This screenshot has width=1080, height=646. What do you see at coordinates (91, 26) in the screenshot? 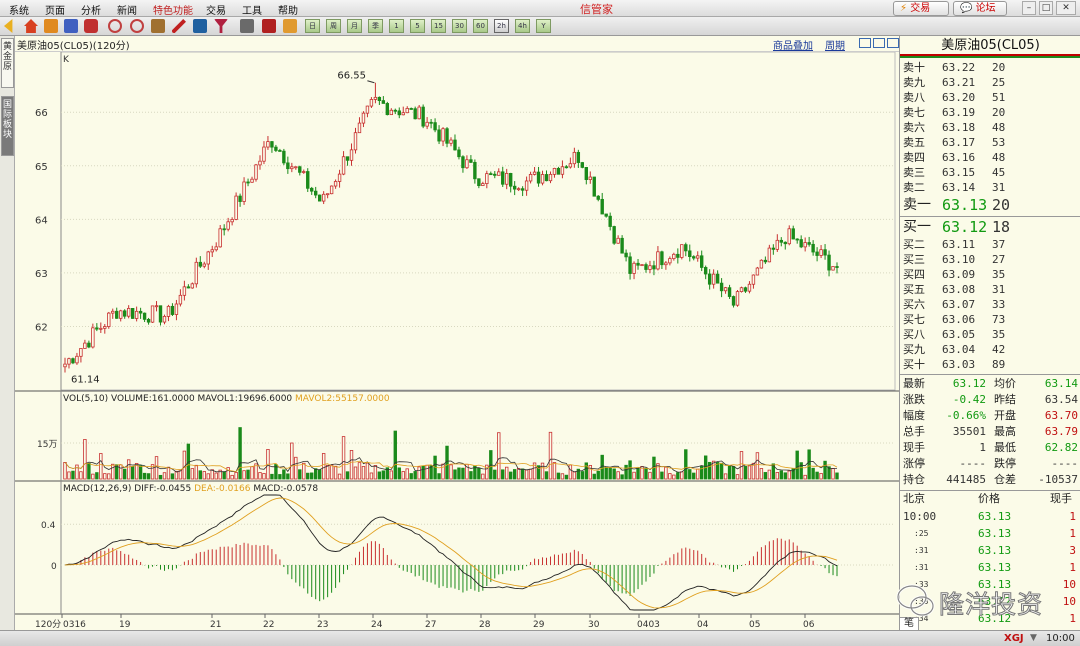
I see `list-icon` at bounding box center [91, 26].